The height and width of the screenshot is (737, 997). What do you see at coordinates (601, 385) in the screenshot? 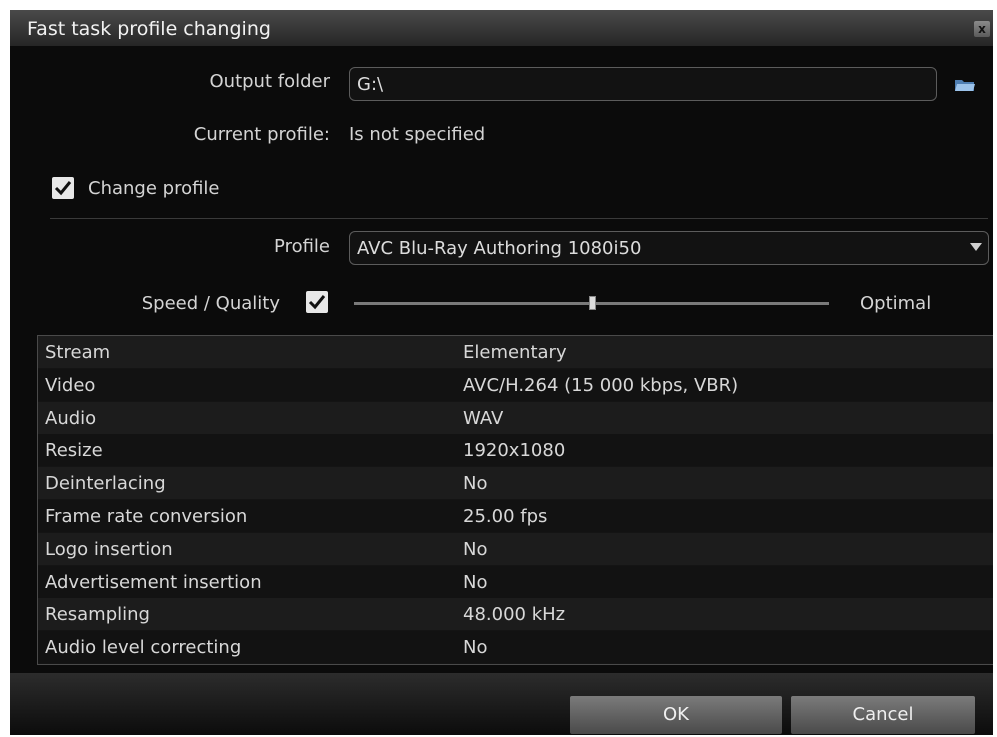
I see `property-value: AVC/H.264 (15 000 kbps, VBR)` at bounding box center [601, 385].